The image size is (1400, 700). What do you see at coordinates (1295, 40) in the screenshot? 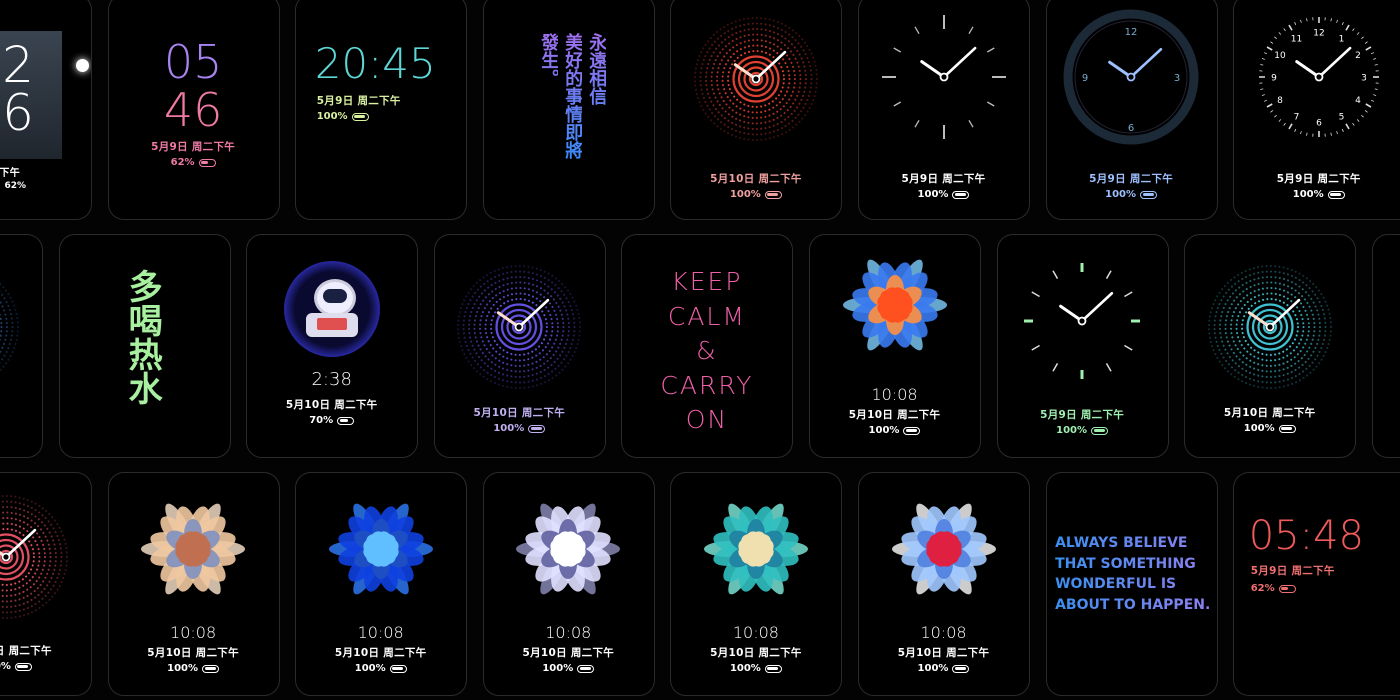
I see `clock-numeral: 11` at bounding box center [1295, 40].